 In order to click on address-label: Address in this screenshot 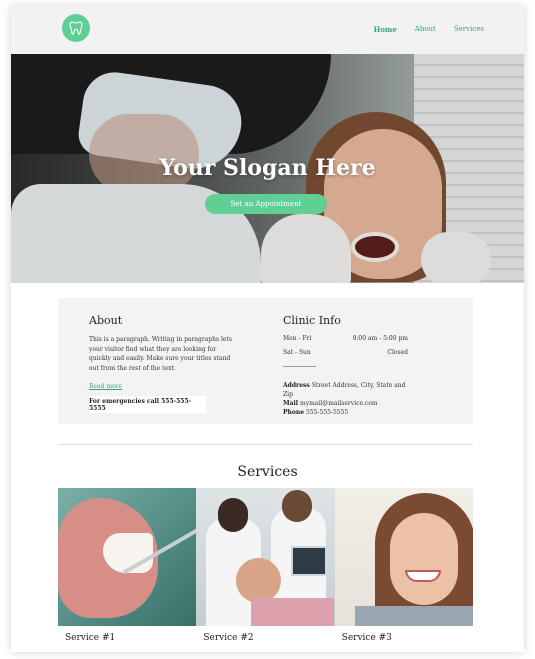, I will do `click(296, 385)`.